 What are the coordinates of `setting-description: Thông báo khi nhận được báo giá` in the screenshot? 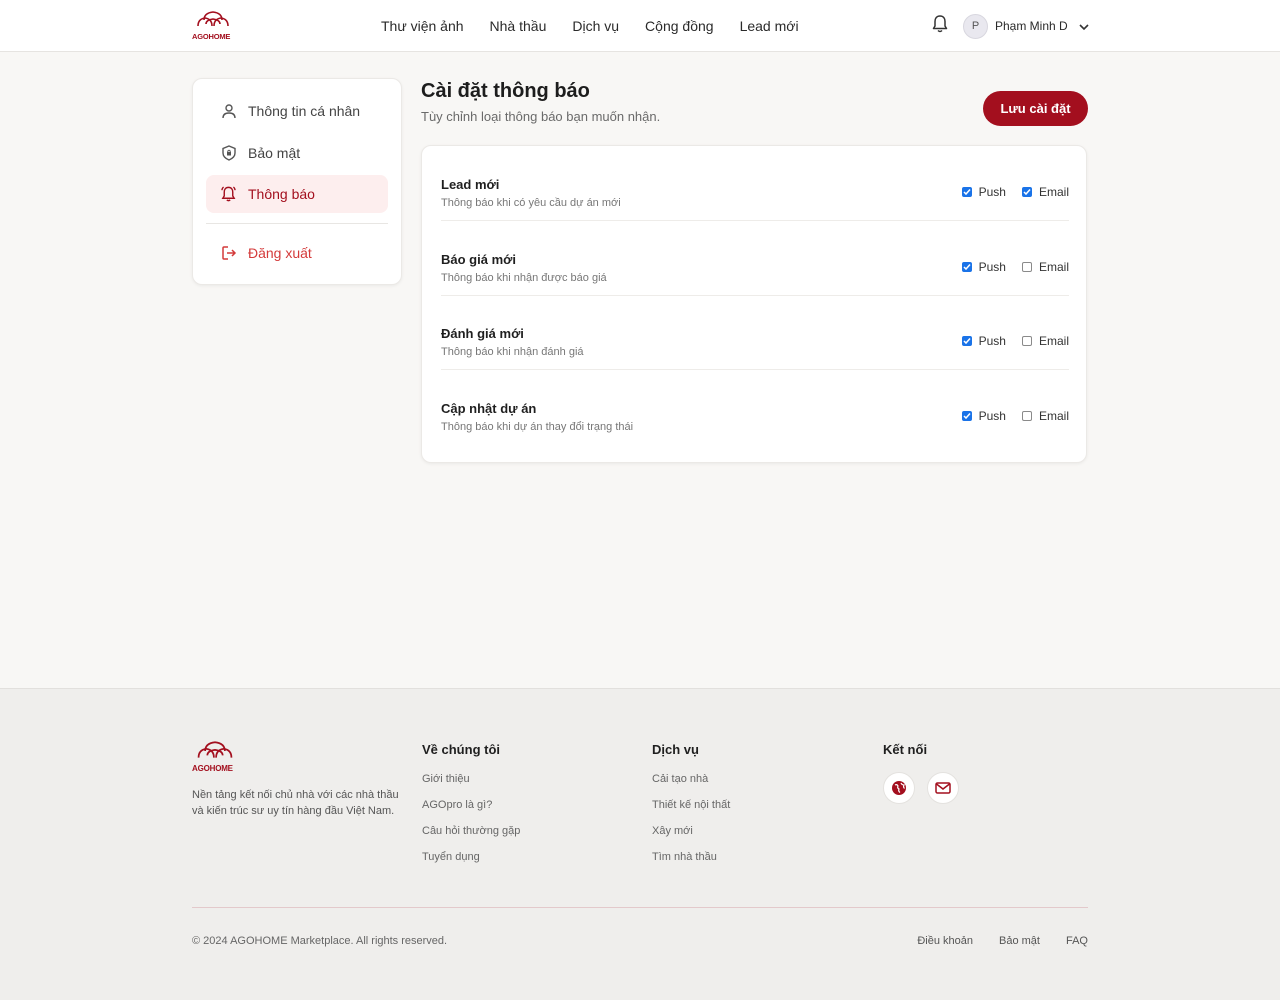 It's located at (524, 278).